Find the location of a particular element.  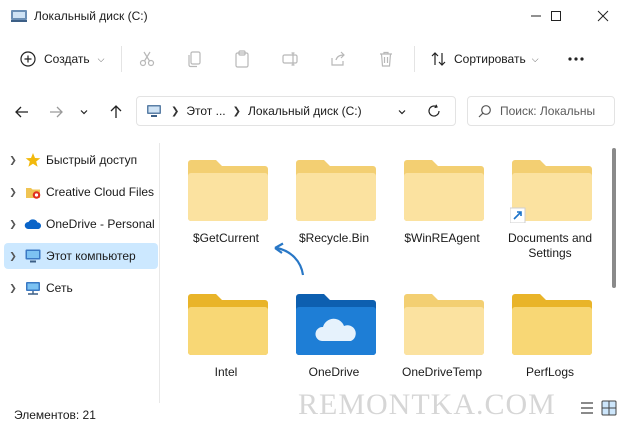

item-name: Intel is located at coordinates (226, 372).